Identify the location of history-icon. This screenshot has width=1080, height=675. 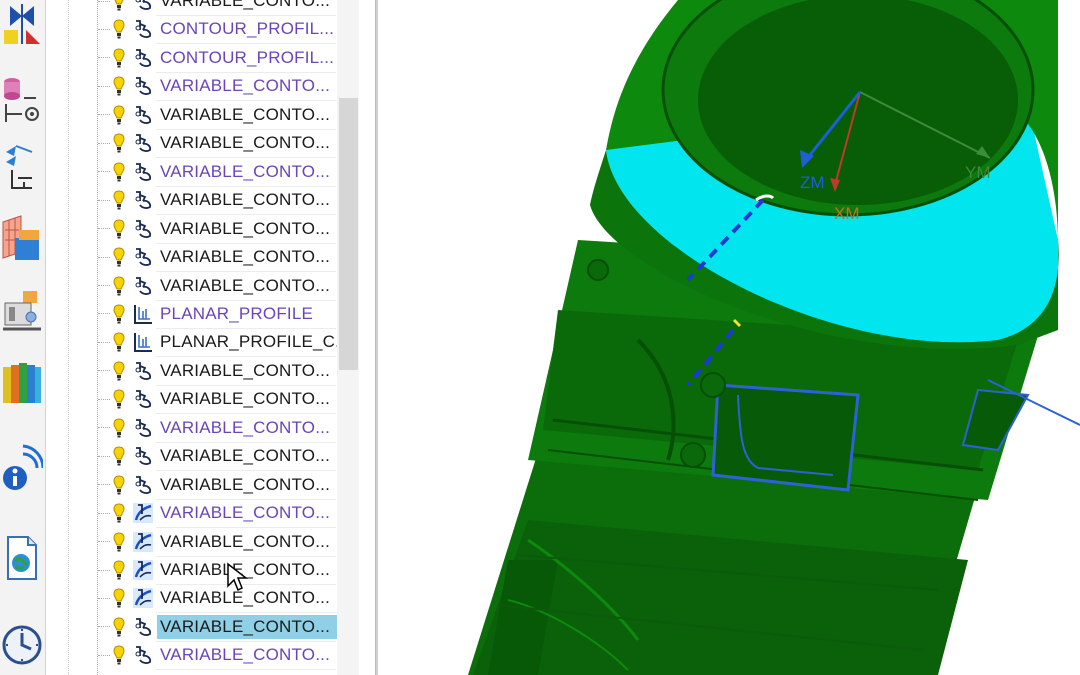
(22, 644).